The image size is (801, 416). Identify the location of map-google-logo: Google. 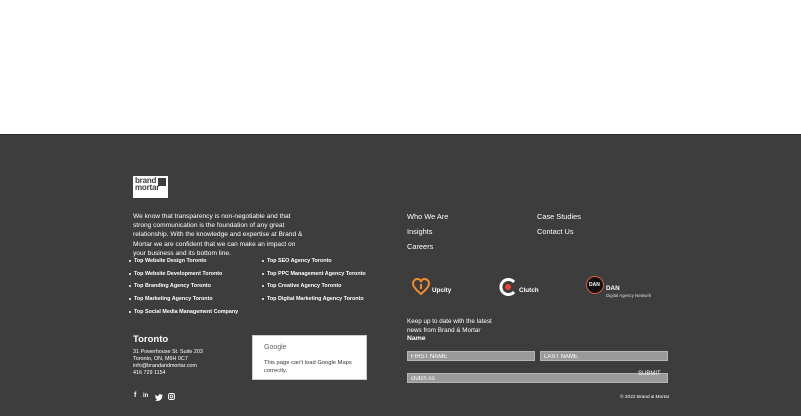
(275, 347).